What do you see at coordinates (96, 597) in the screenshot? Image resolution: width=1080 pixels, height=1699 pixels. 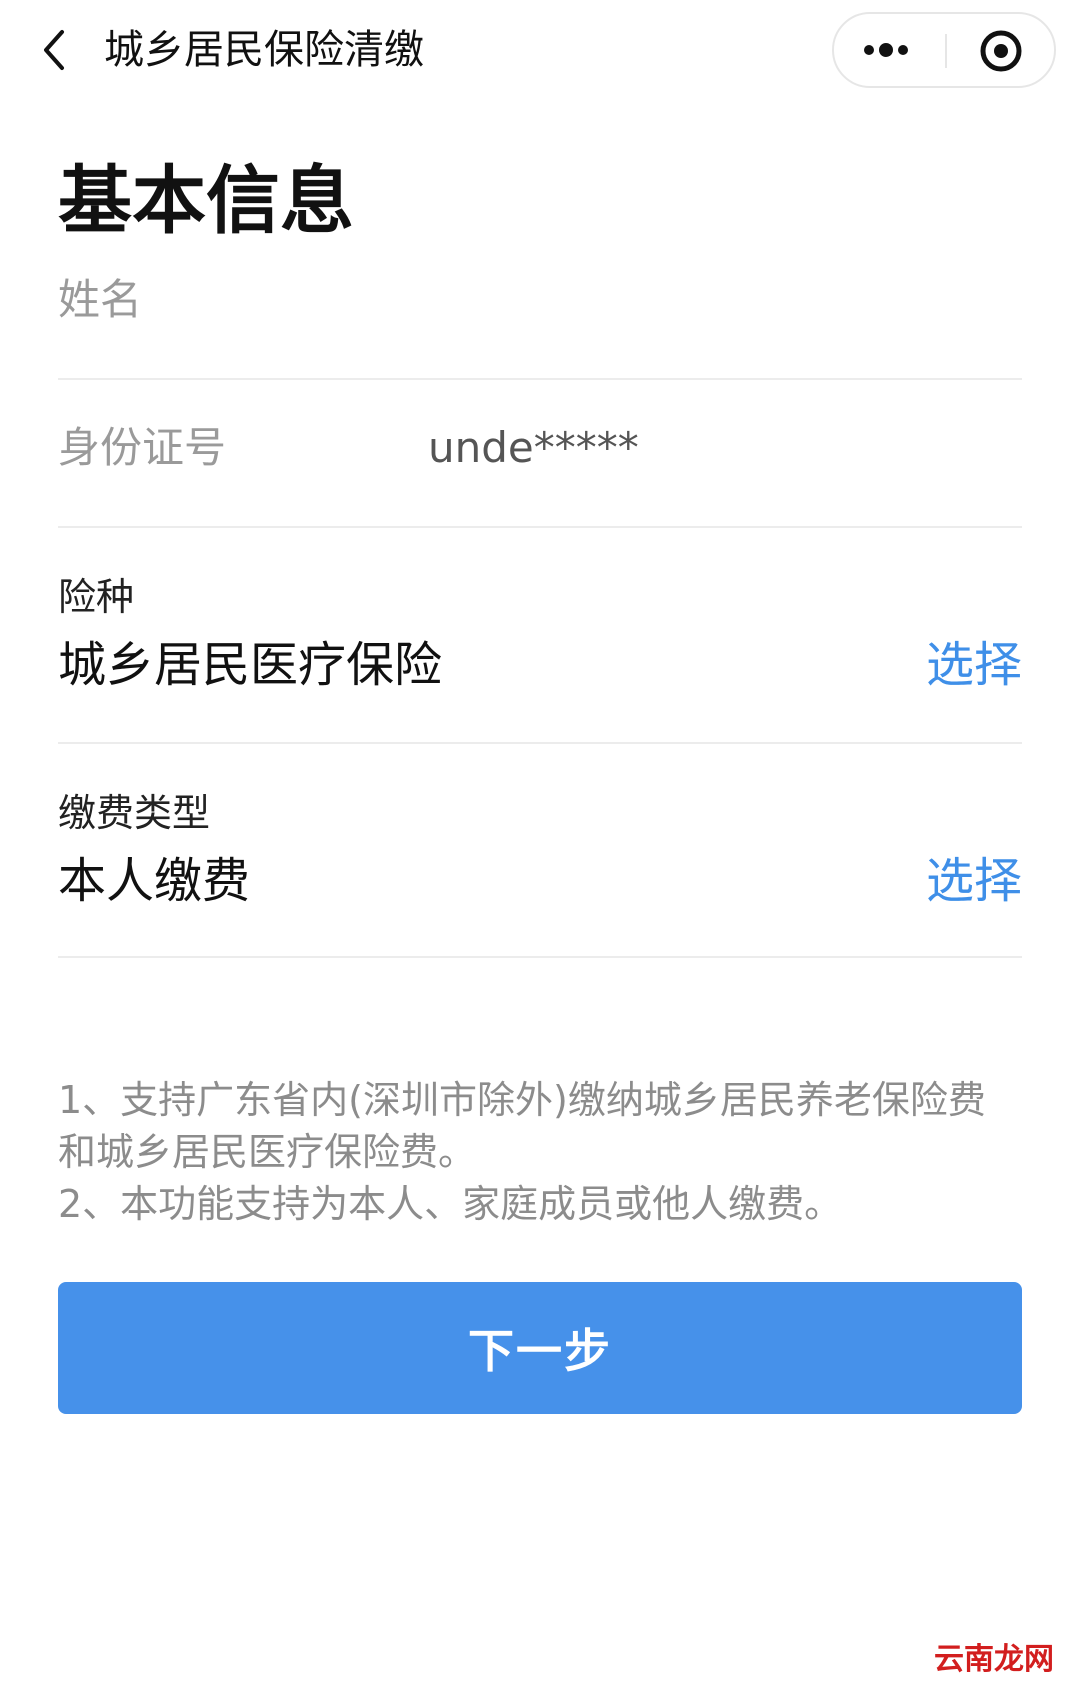 I see `insurance-type-label: 险种` at bounding box center [96, 597].